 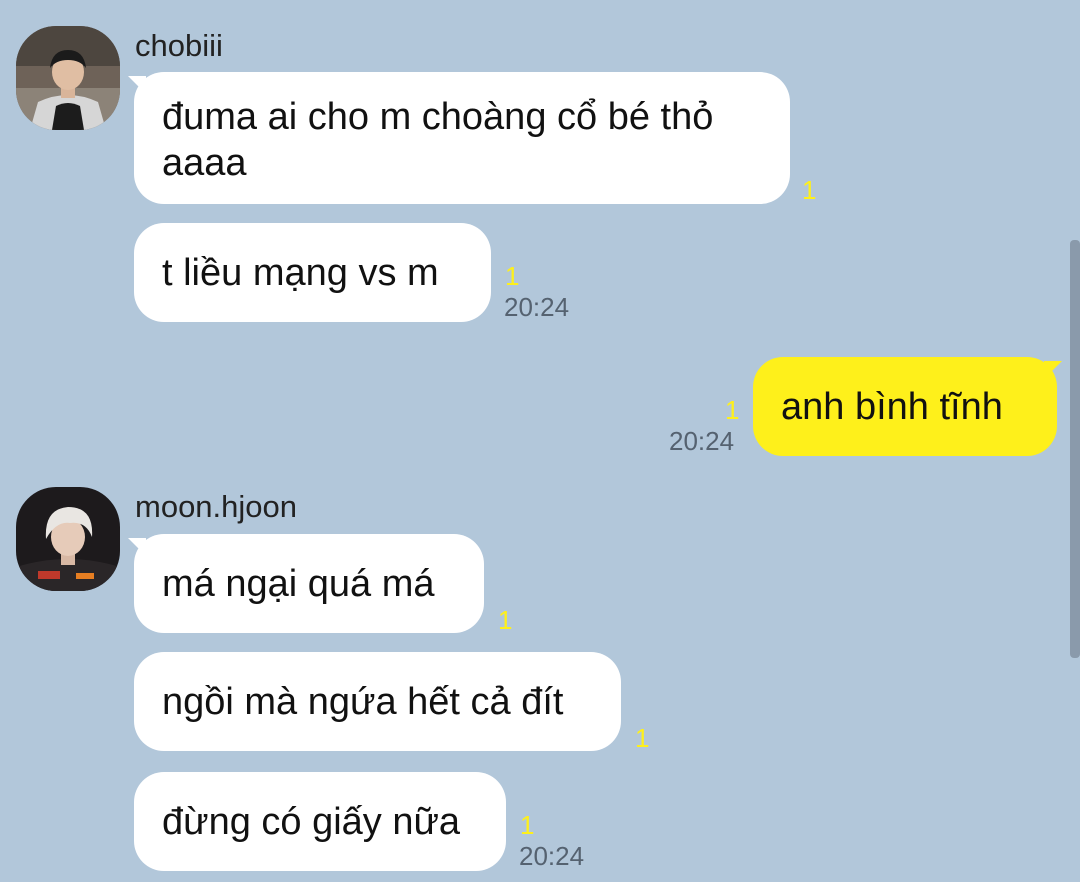 What do you see at coordinates (892, 406) in the screenshot?
I see `message-text: anh bình tĩnh` at bounding box center [892, 406].